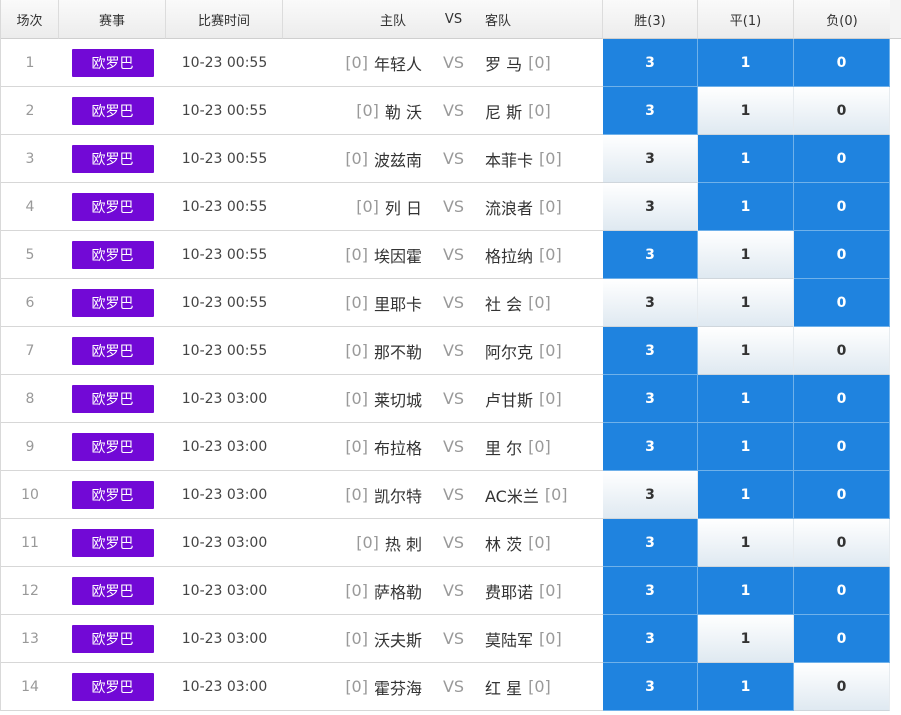  I want to click on away-team-name: 红 星, so click(504, 688).